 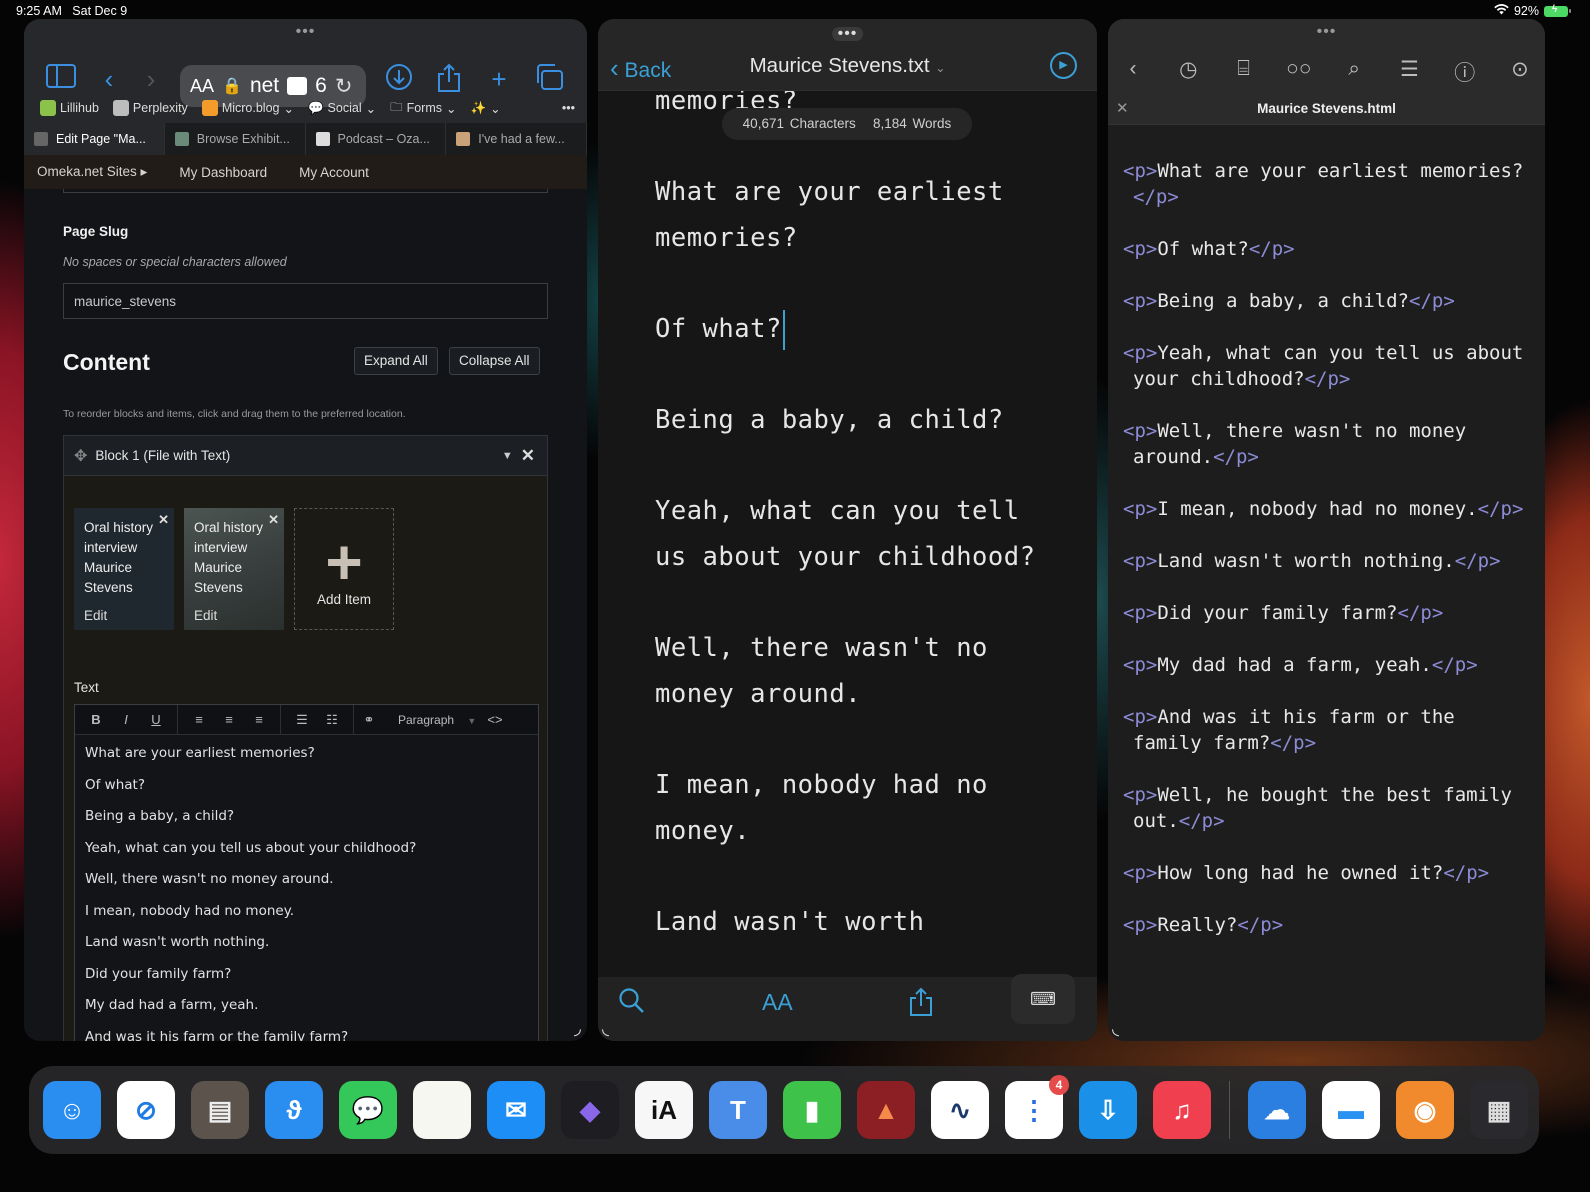 I want to click on writer-paragraph: What are your earliest memories?, so click(x=855, y=215).